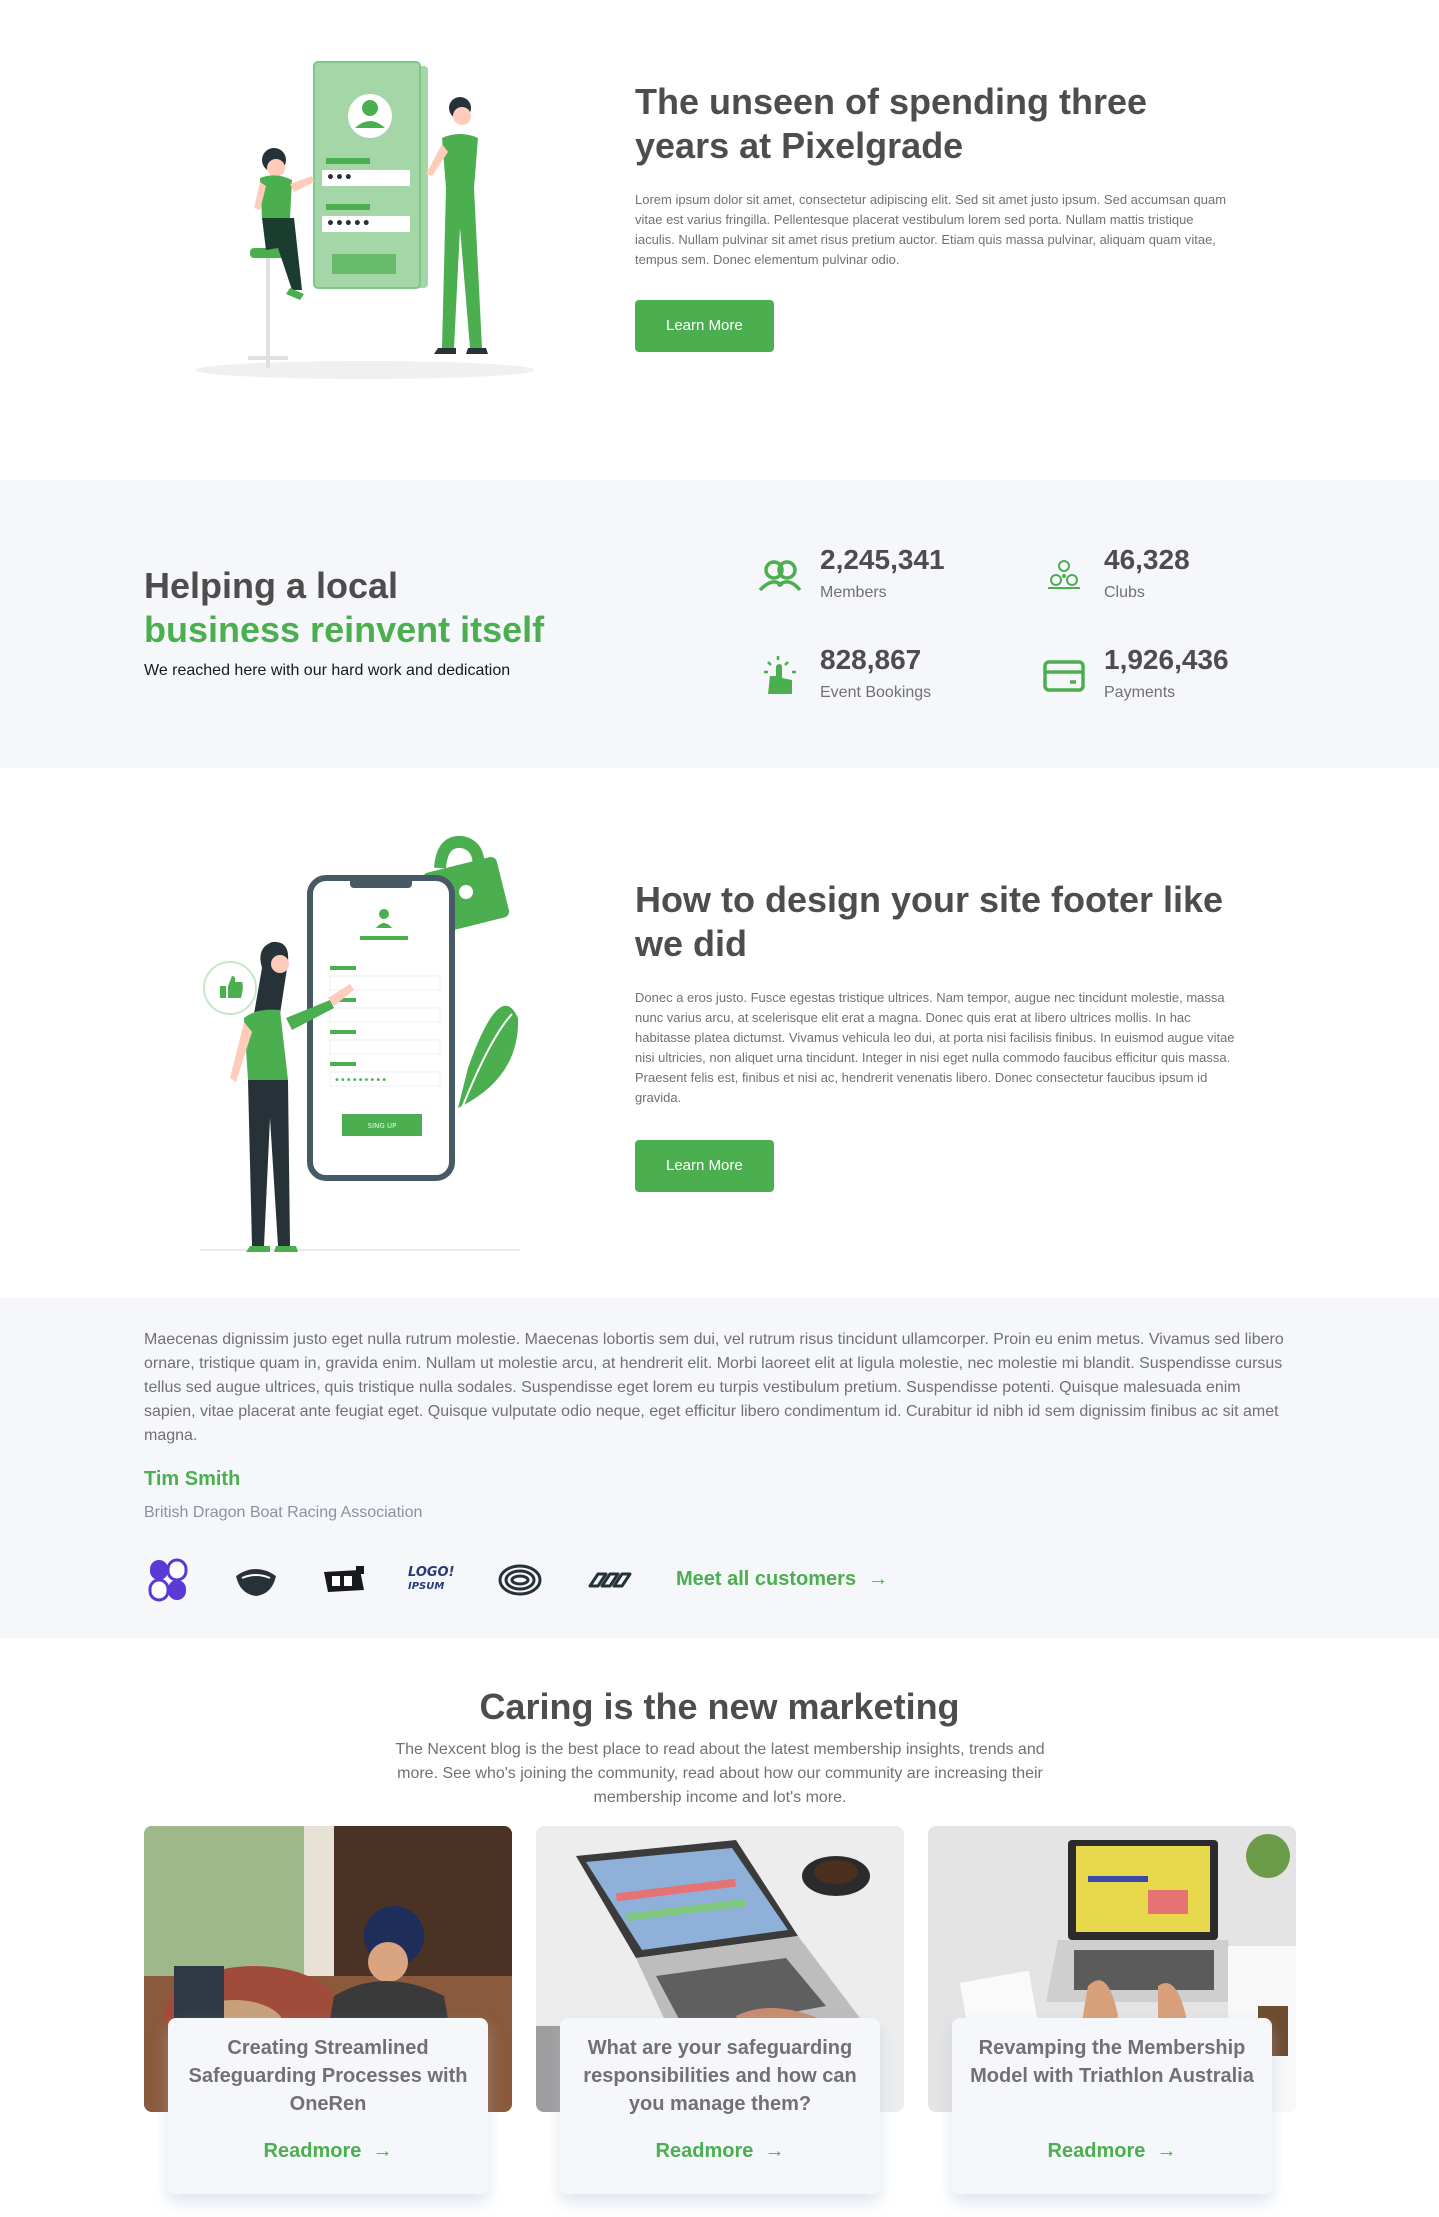  I want to click on password-dots-3: •••••••••, so click(360, 1080).